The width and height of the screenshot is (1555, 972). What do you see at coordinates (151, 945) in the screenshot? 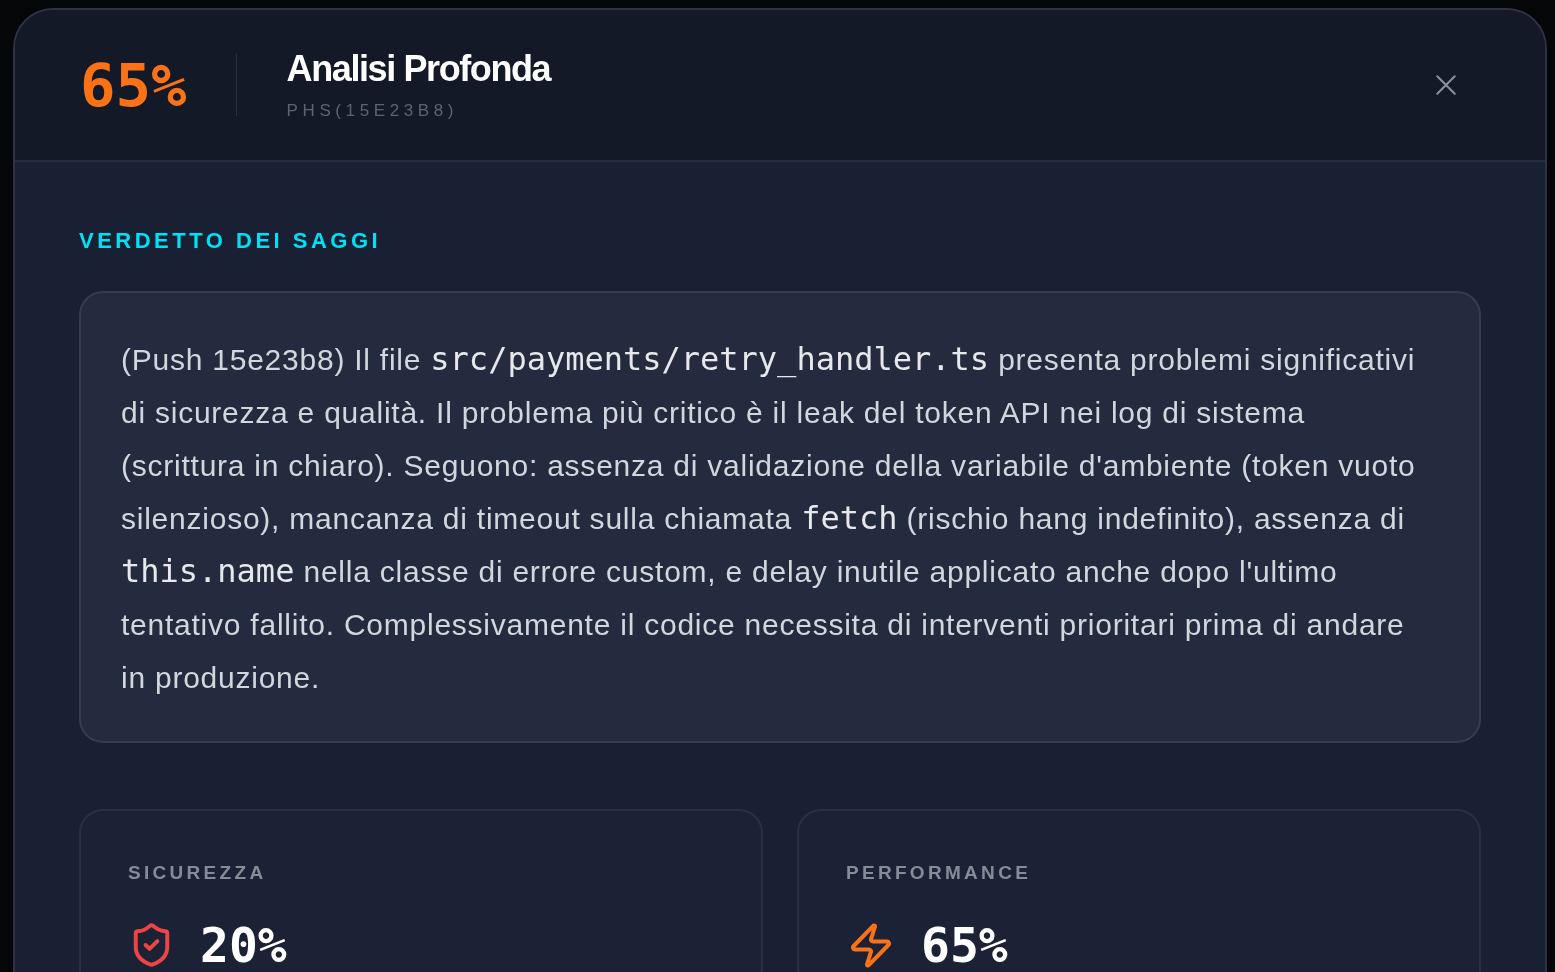
I see `shield-check-icon` at bounding box center [151, 945].